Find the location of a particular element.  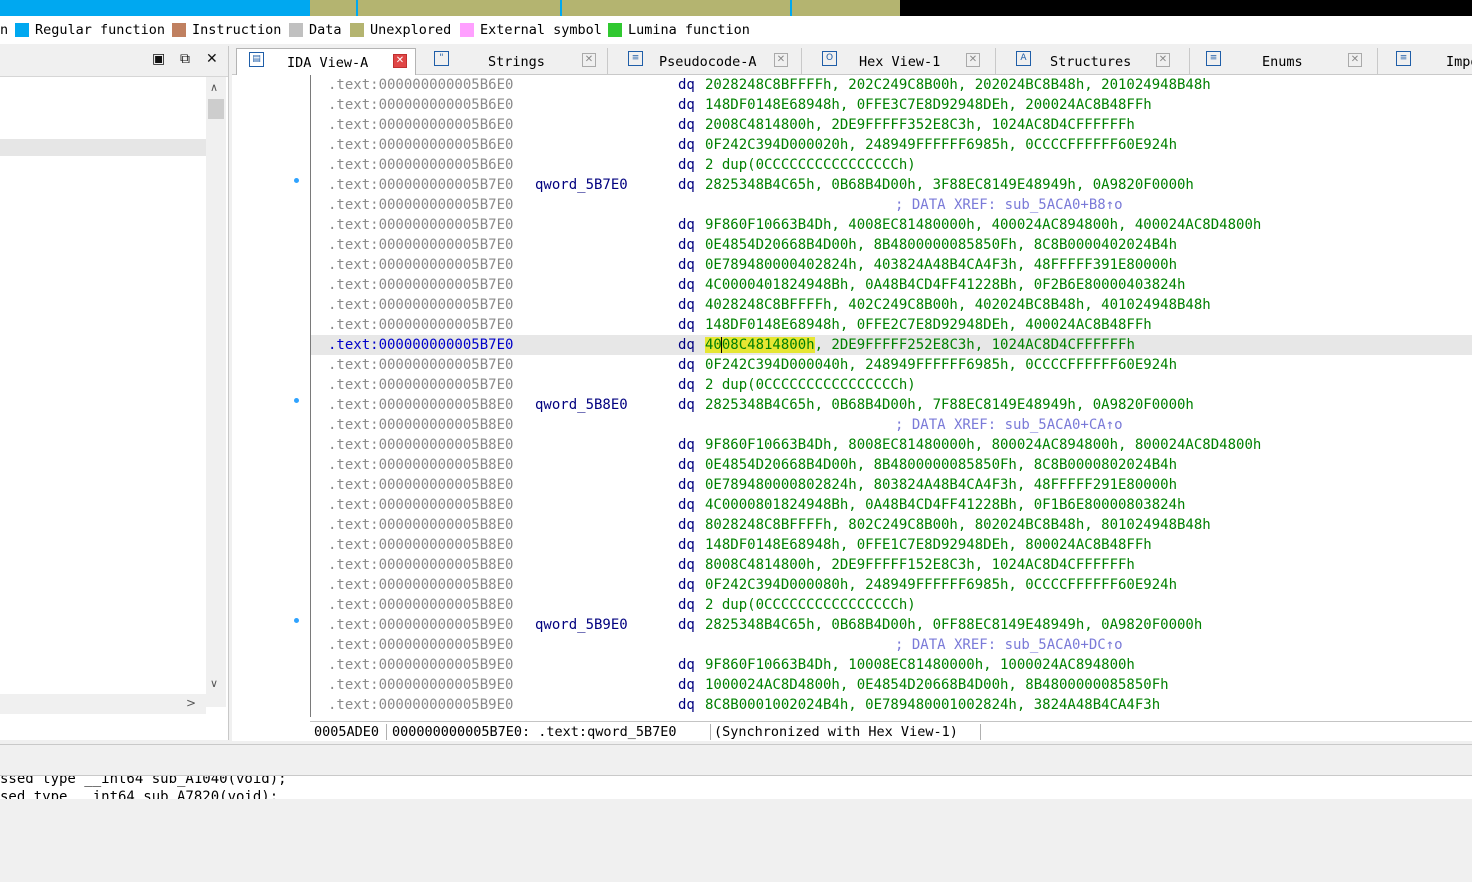

tab-structures: A Structures ✕ is located at coordinates (1097, 61).